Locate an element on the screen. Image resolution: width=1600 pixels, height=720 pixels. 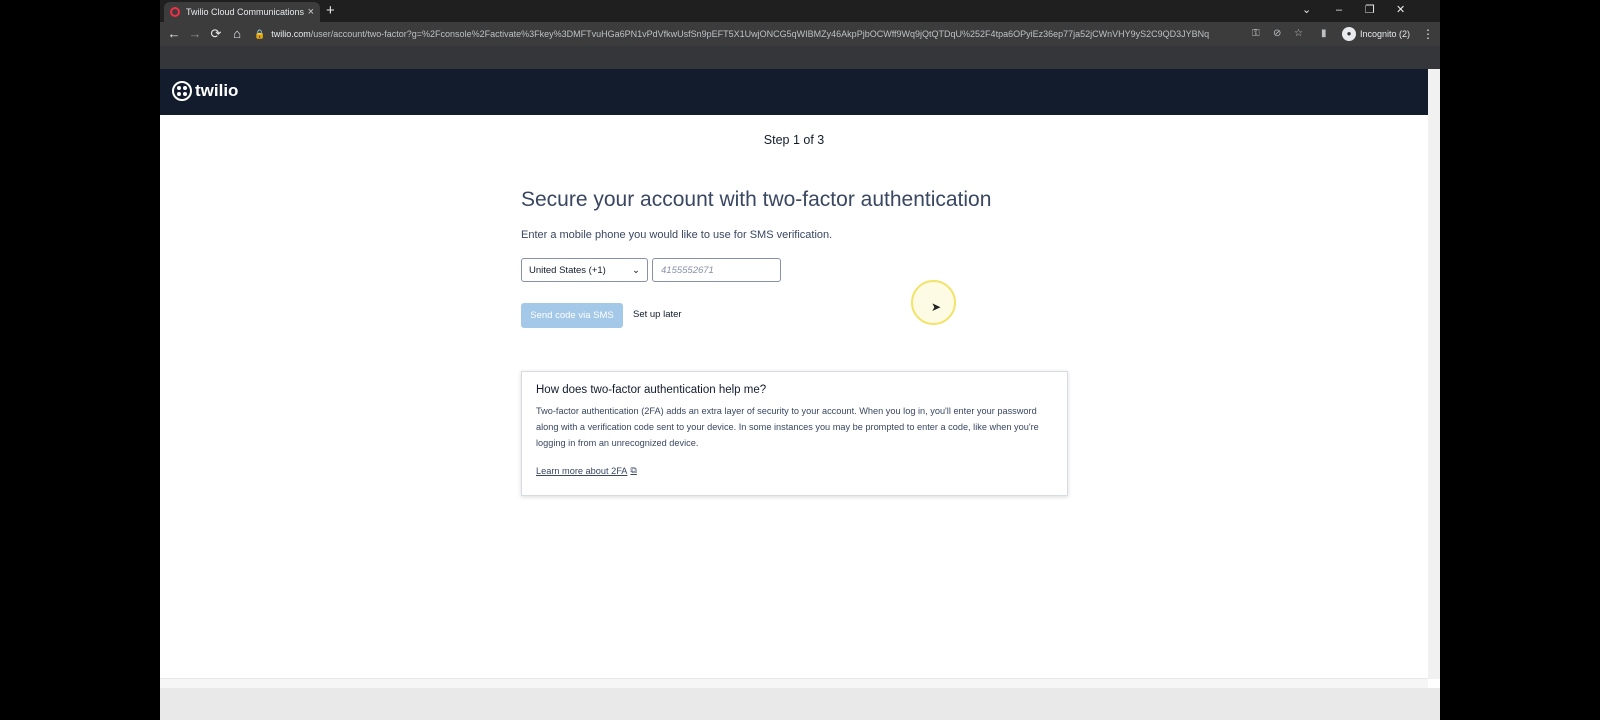
back-icon: ← is located at coordinates (174, 34).